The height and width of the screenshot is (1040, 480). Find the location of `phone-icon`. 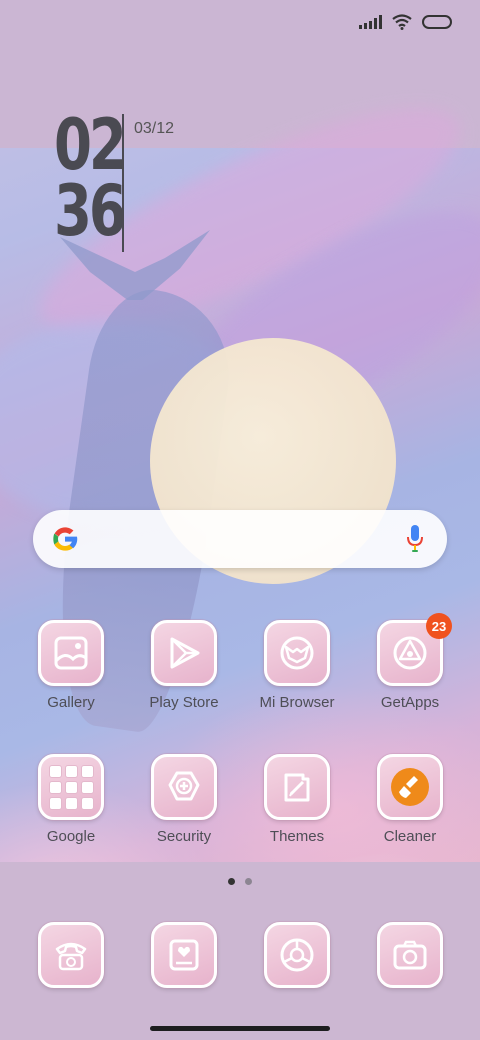

phone-icon is located at coordinates (71, 955).